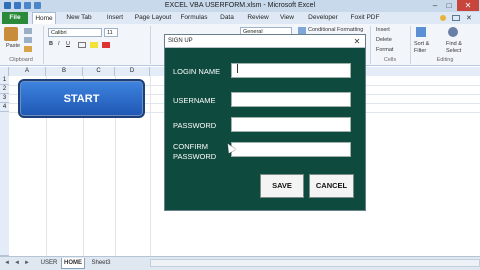 The image size is (480, 270). I want to click on cells-group-label: Cells, so click(390, 60).